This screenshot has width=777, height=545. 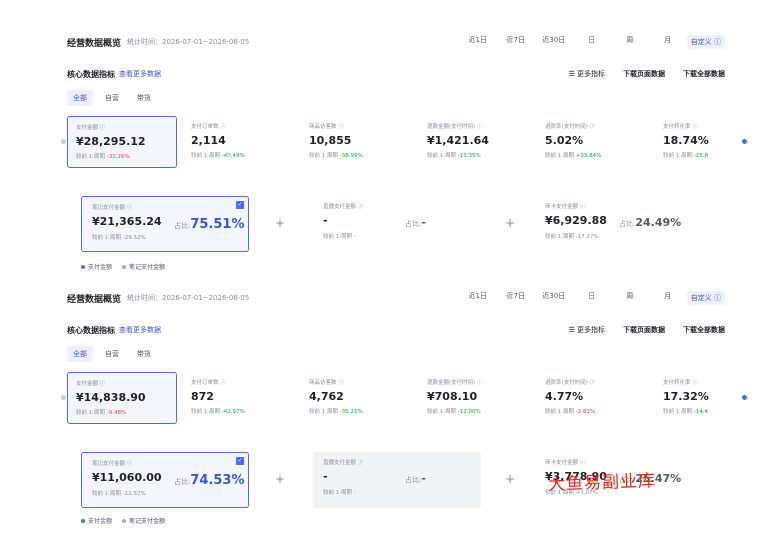 What do you see at coordinates (710, 155) in the screenshot?
I see `metric-compare: 较前 1 周期 -15.8` at bounding box center [710, 155].